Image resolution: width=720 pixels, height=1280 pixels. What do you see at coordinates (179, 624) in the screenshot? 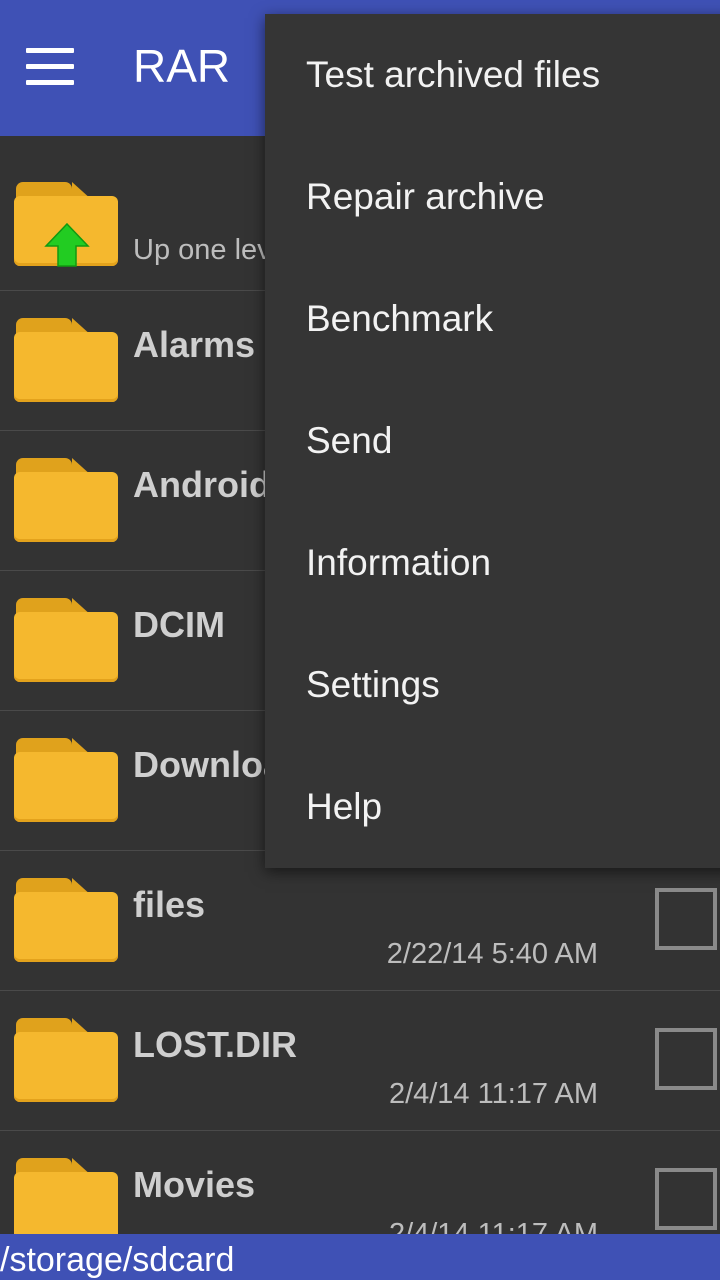
I see `file-name: DCIM` at bounding box center [179, 624].